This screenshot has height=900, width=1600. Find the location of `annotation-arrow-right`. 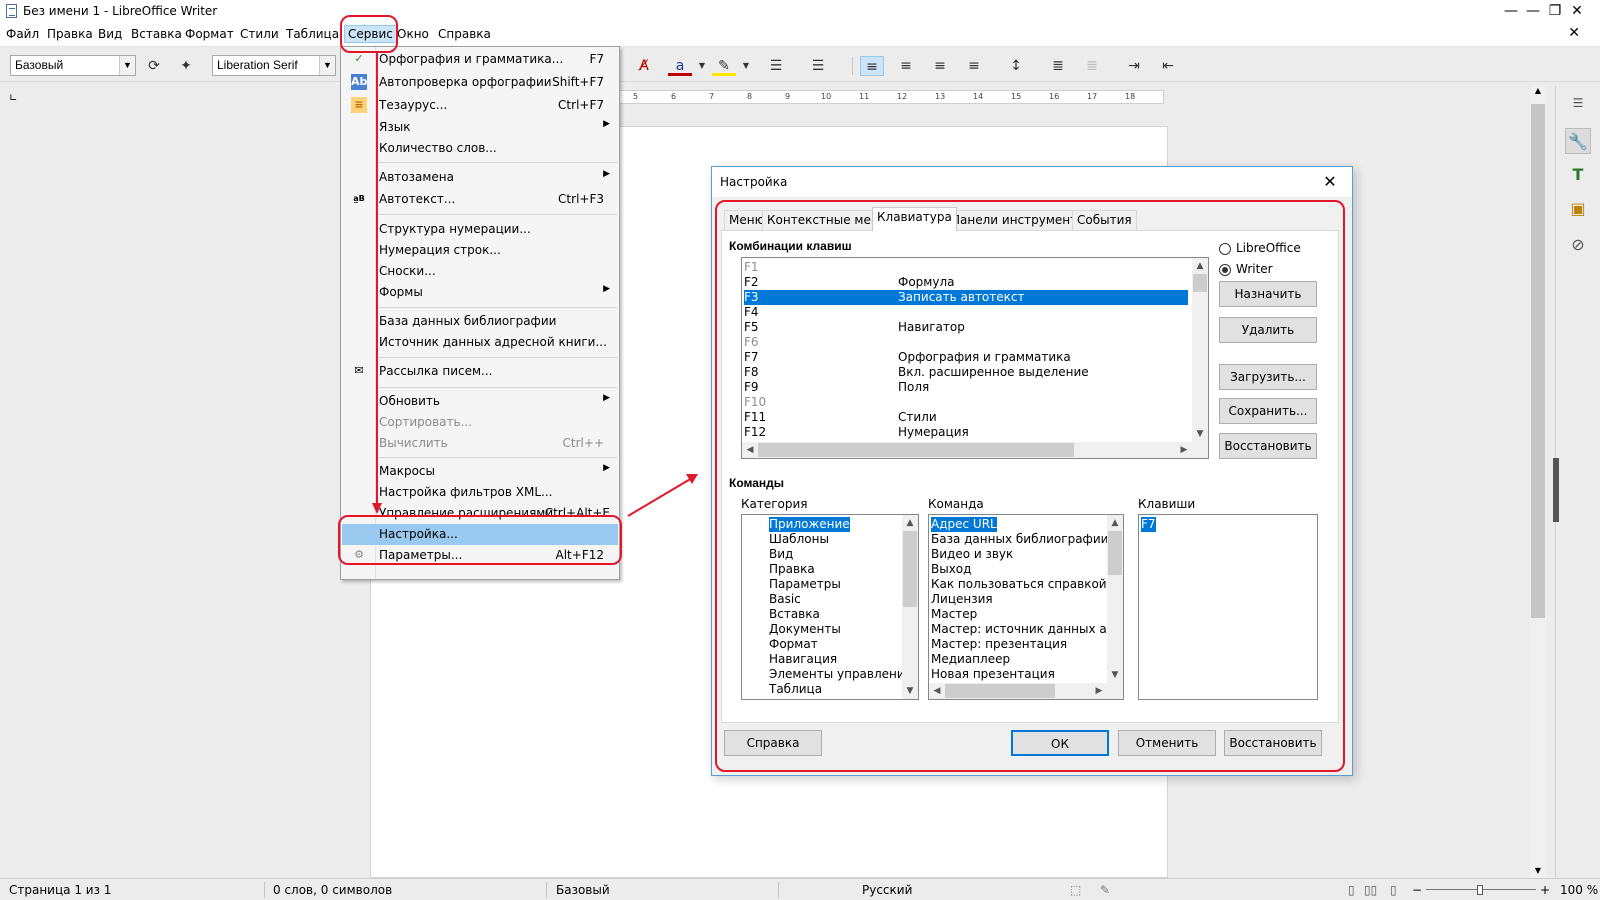

annotation-arrow-right is located at coordinates (660, 497).